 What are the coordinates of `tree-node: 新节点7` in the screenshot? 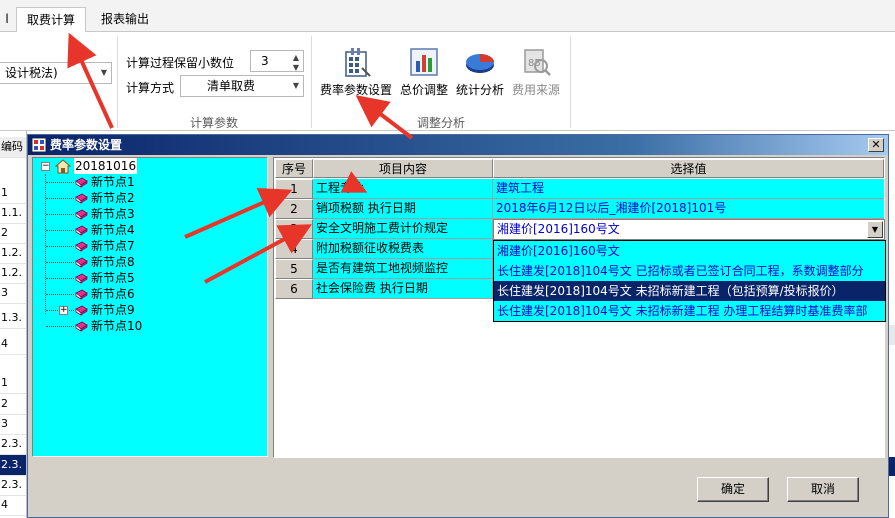 It's located at (113, 246).